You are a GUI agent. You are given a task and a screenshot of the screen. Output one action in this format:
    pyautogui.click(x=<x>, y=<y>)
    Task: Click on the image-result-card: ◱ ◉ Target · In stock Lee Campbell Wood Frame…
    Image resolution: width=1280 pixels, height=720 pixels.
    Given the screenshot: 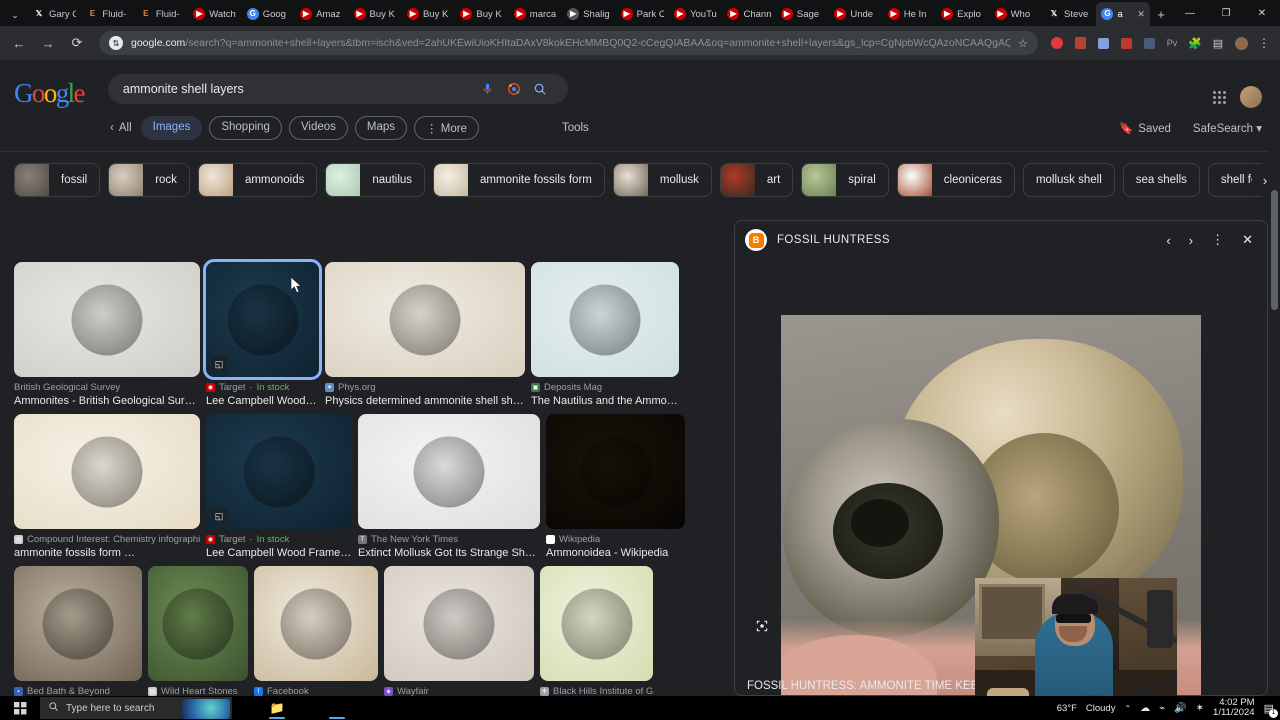 What is the action you would take?
    pyautogui.click(x=279, y=486)
    